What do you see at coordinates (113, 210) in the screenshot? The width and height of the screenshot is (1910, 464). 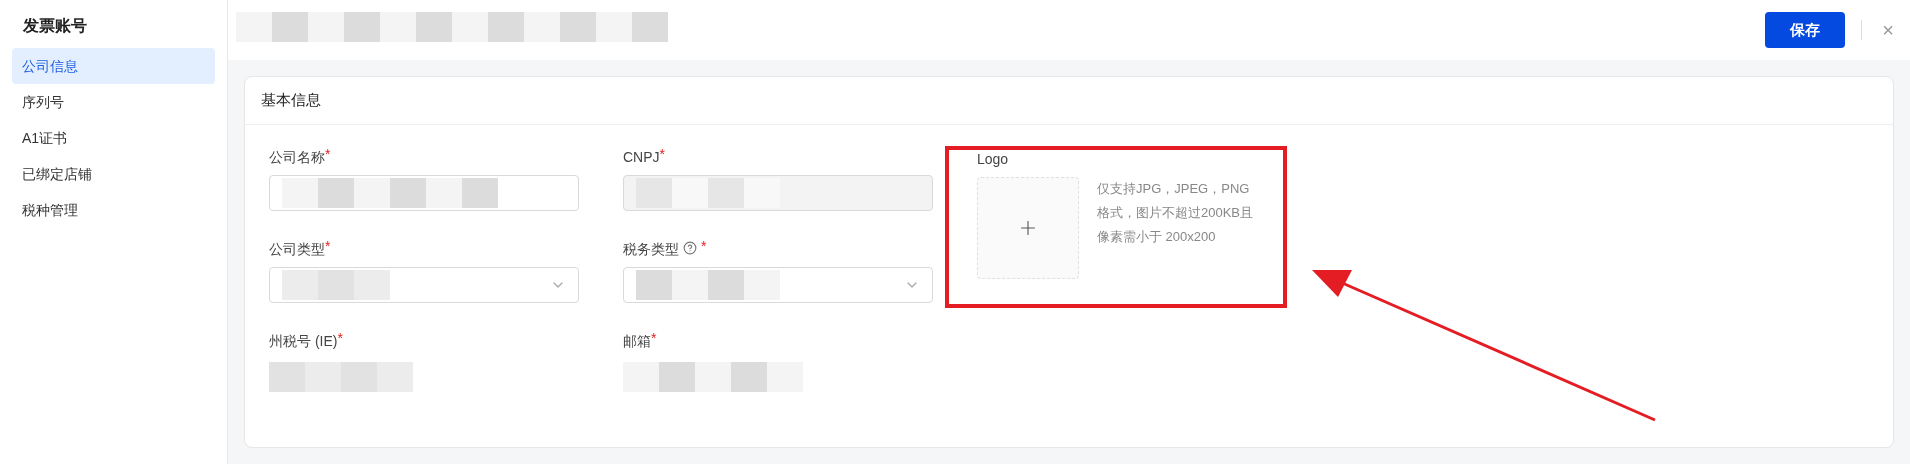 I see `sidebar-item: 税种管理` at bounding box center [113, 210].